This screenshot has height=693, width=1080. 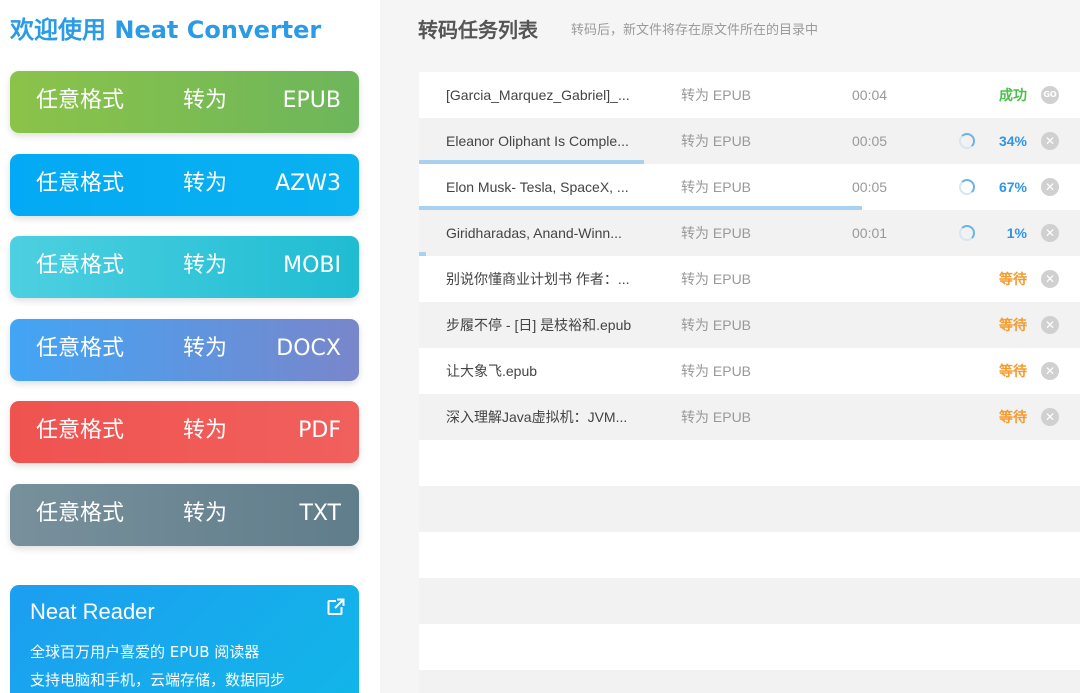 I want to click on convert-to-docx-button: 任意格式 转为 DOCX, so click(x=184, y=350).